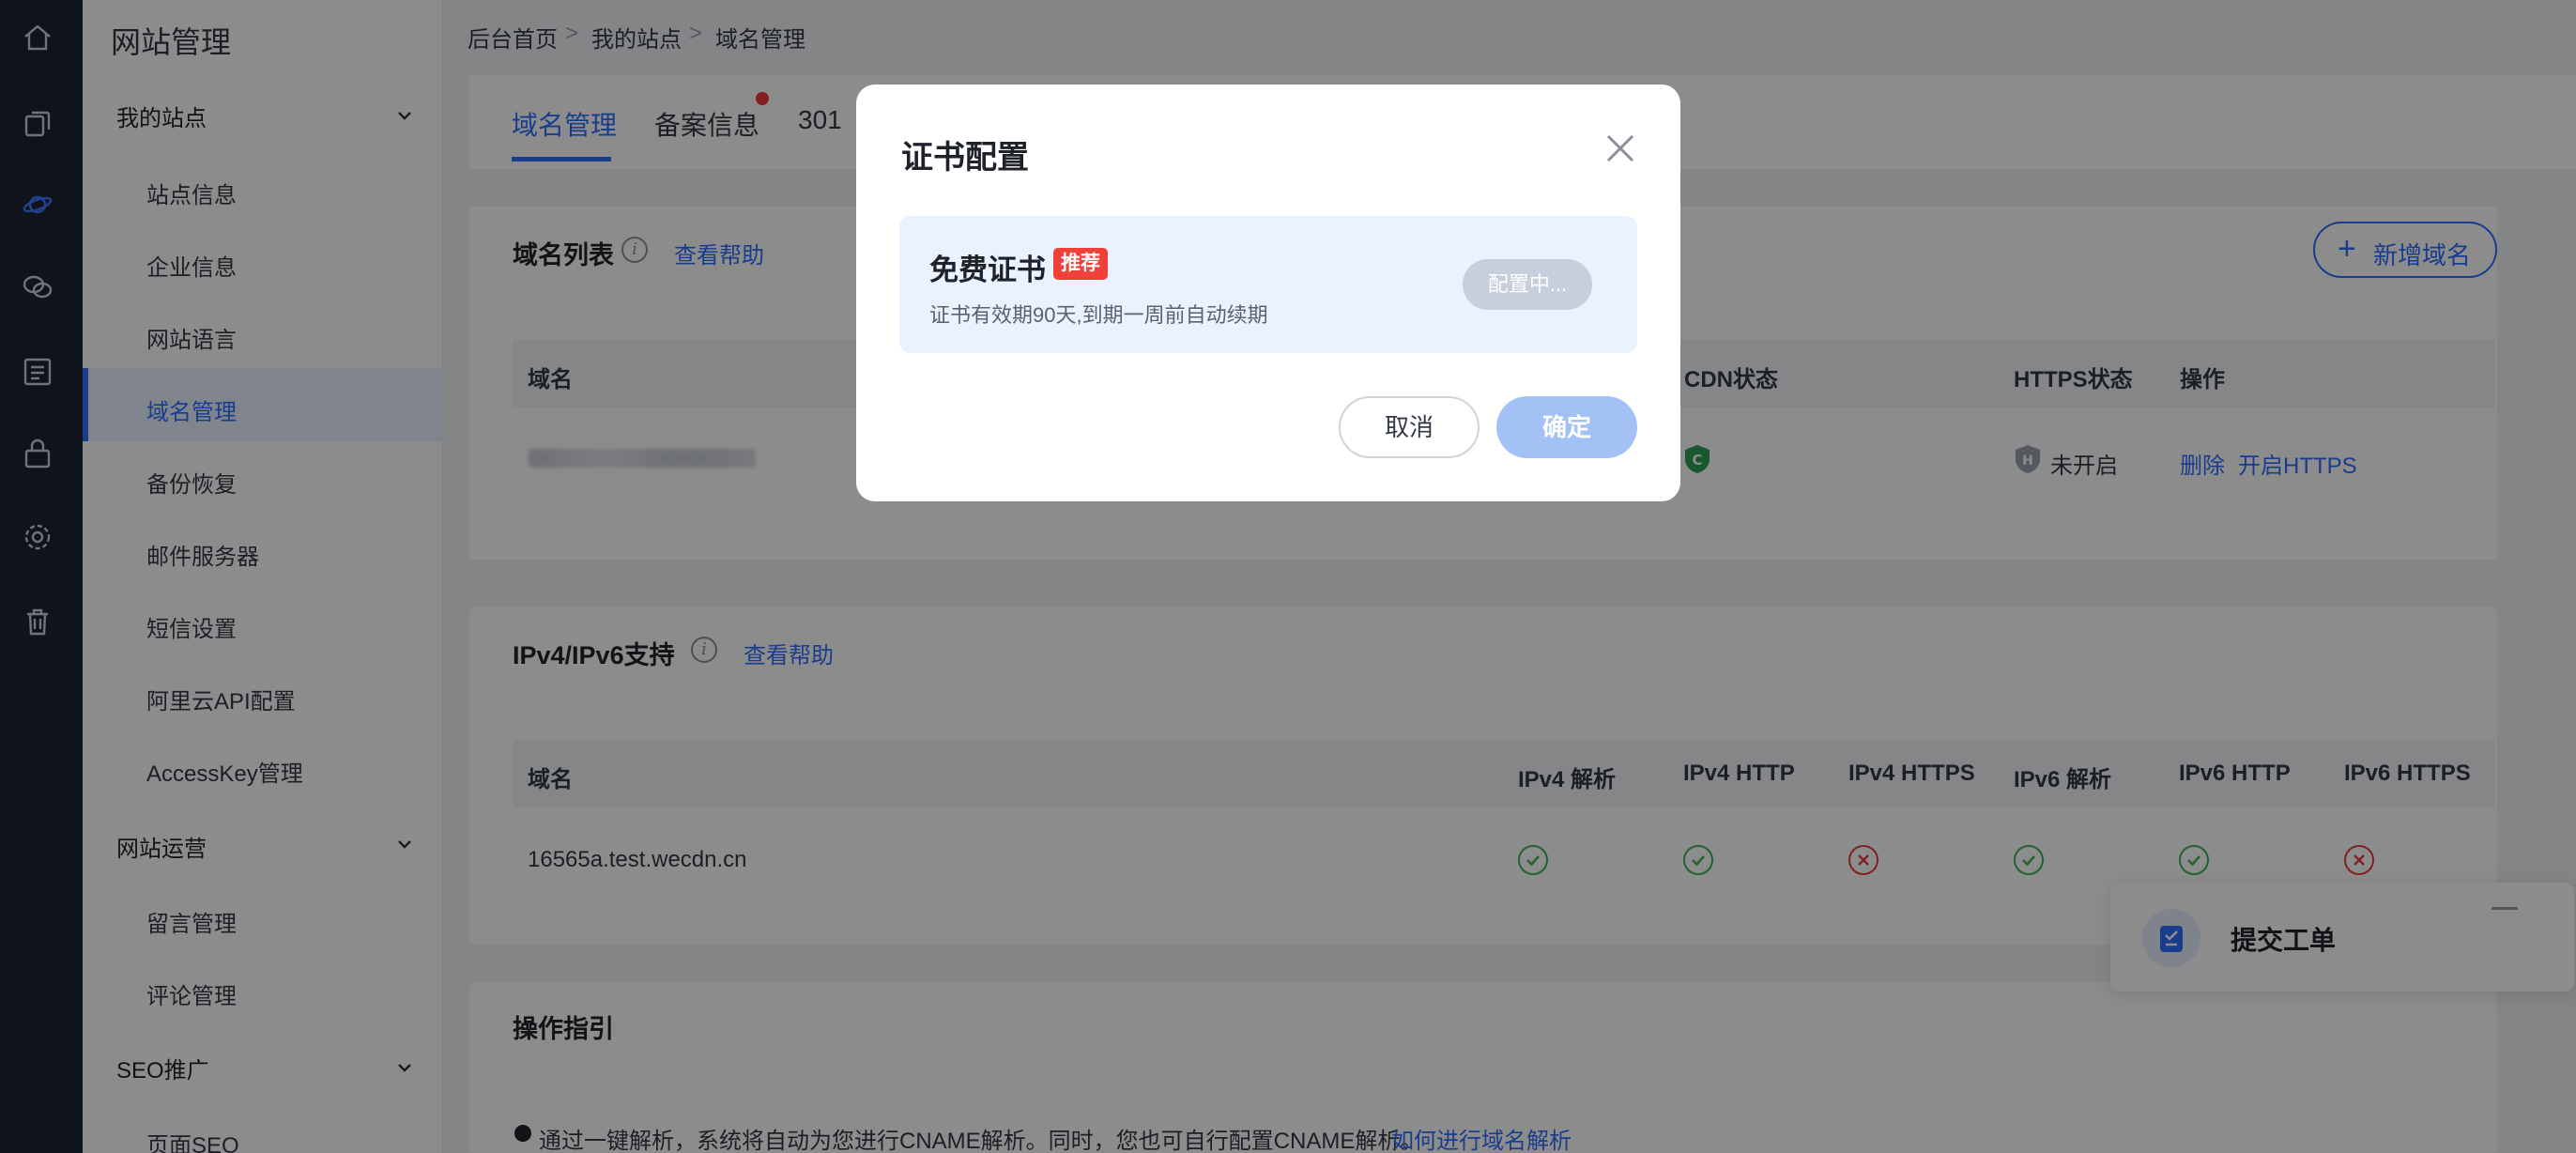 The width and height of the screenshot is (2576, 1153). What do you see at coordinates (1099, 315) in the screenshot?
I see `cert-description: 证书有效期90天,到期一周前自动续期` at bounding box center [1099, 315].